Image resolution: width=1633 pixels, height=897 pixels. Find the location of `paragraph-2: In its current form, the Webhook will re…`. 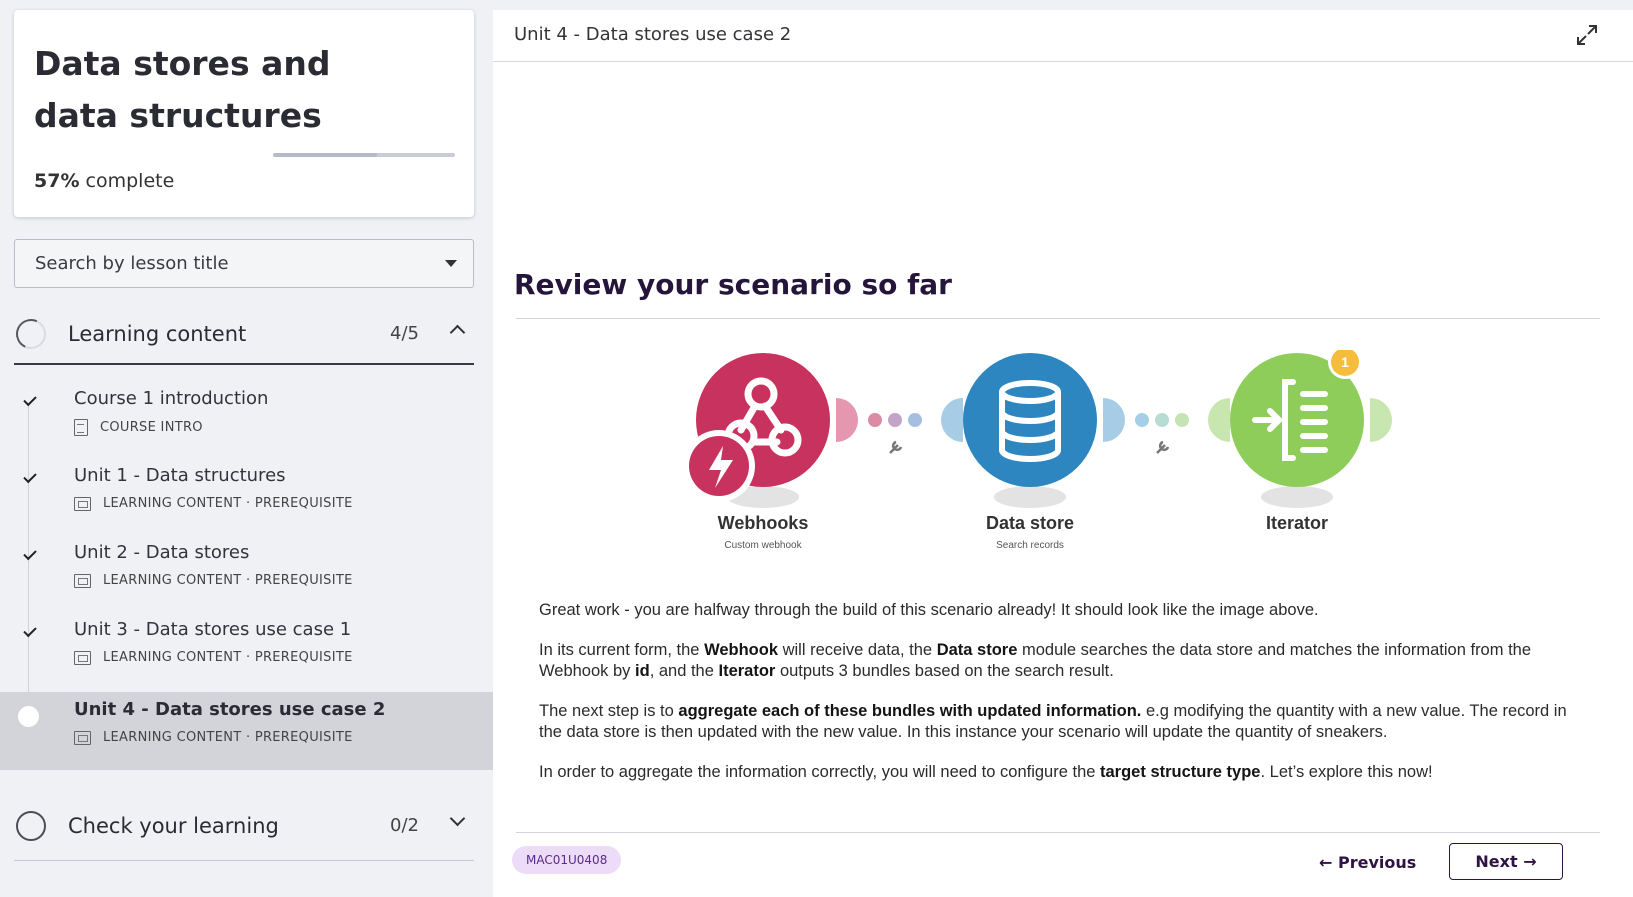

paragraph-2: In its current form, the Webhook will re… is located at coordinates (1035, 660).